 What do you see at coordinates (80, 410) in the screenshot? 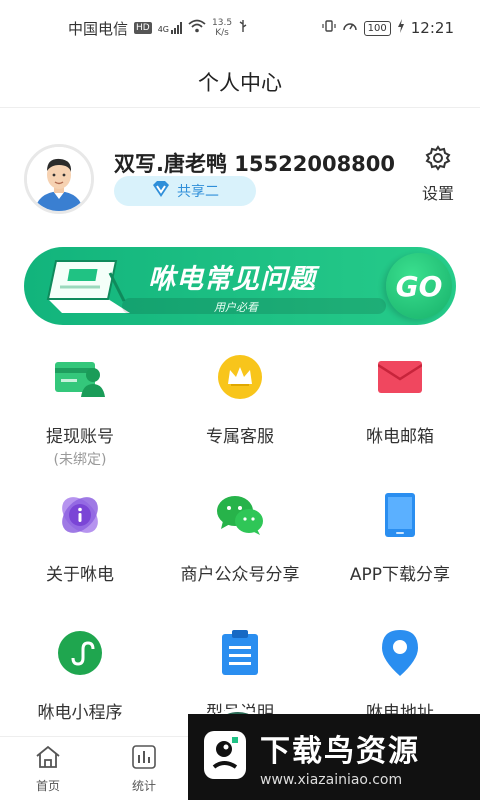
I see `grid-item-withdraw-account: 提现账号 (未绑定)` at bounding box center [80, 410].